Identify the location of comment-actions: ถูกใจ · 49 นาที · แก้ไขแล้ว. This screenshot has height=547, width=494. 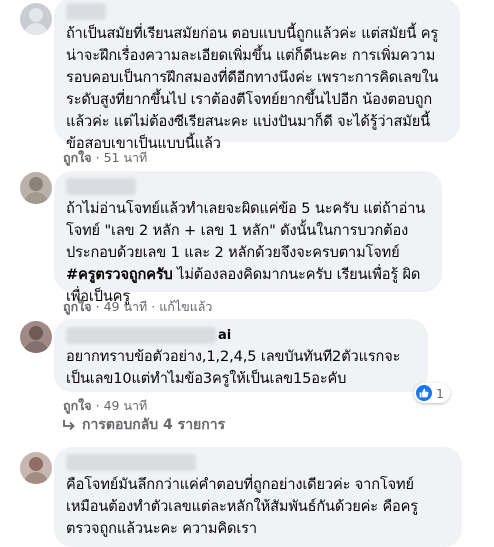
(137, 307).